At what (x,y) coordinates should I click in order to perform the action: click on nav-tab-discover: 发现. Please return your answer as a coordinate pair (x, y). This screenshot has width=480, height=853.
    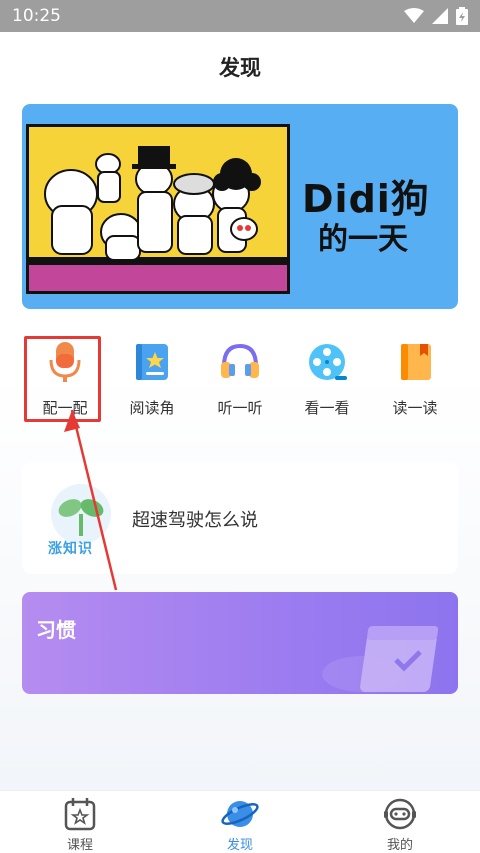
    Looking at the image, I should click on (240, 822).